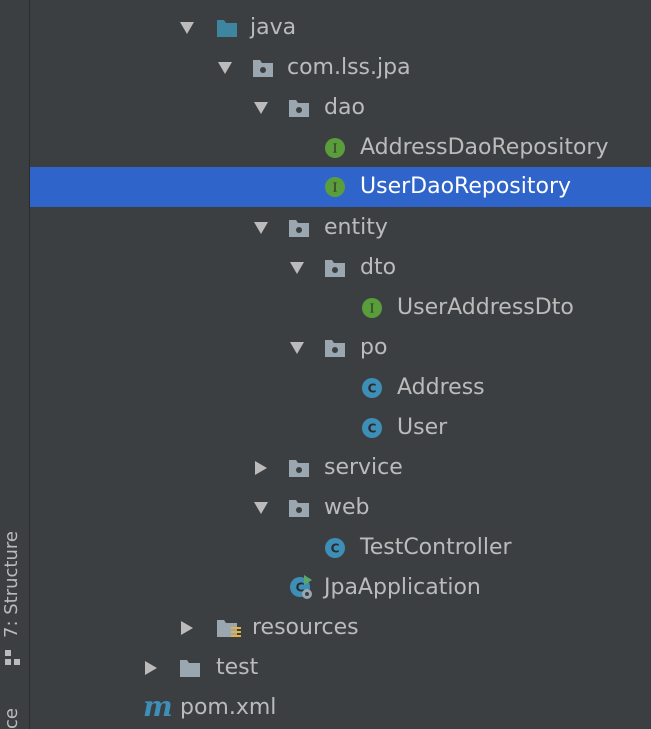 The image size is (651, 729). Describe the element at coordinates (436, 547) in the screenshot. I see `tree-node-label: TestController` at that location.